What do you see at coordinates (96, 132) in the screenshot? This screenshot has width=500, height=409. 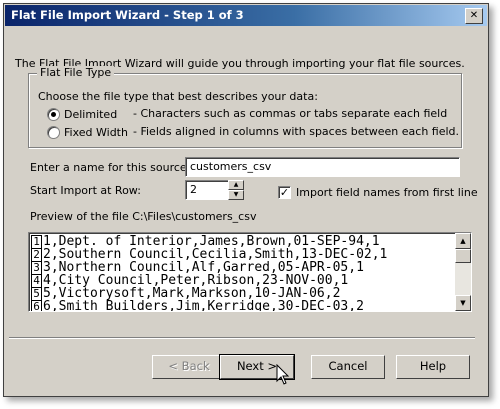 I see `radio-fixed-width-label: Fixed Width` at bounding box center [96, 132].